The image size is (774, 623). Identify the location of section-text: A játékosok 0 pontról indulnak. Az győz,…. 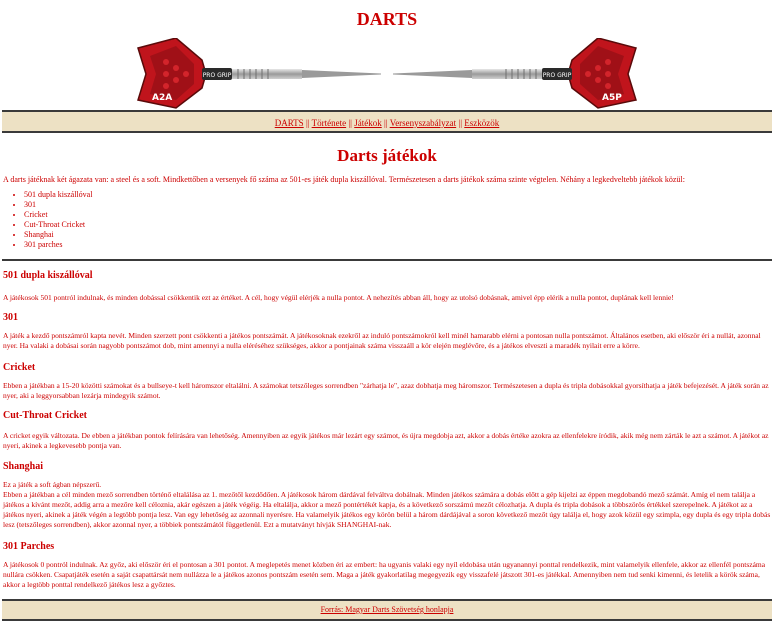
(384, 574).